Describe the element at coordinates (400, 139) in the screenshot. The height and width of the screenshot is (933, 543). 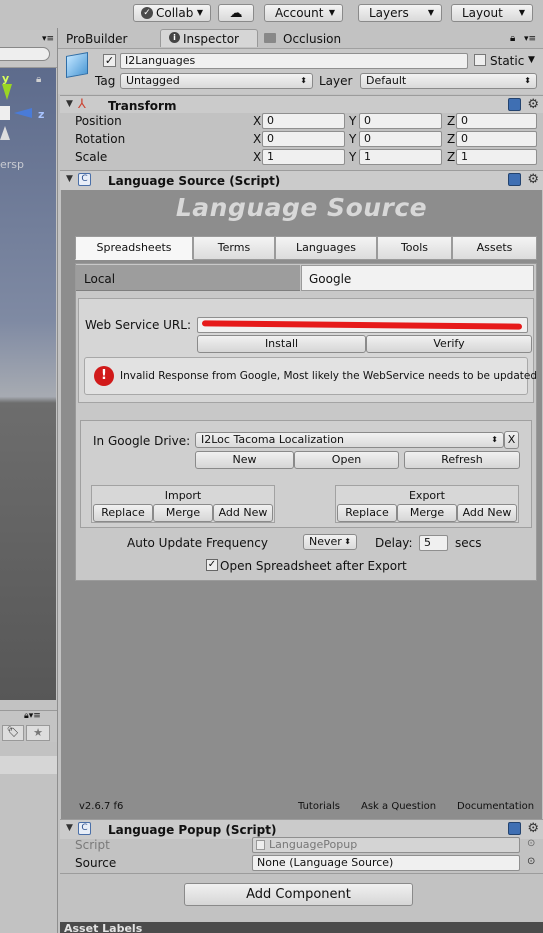
I see `rotation-y-field: 0` at that location.